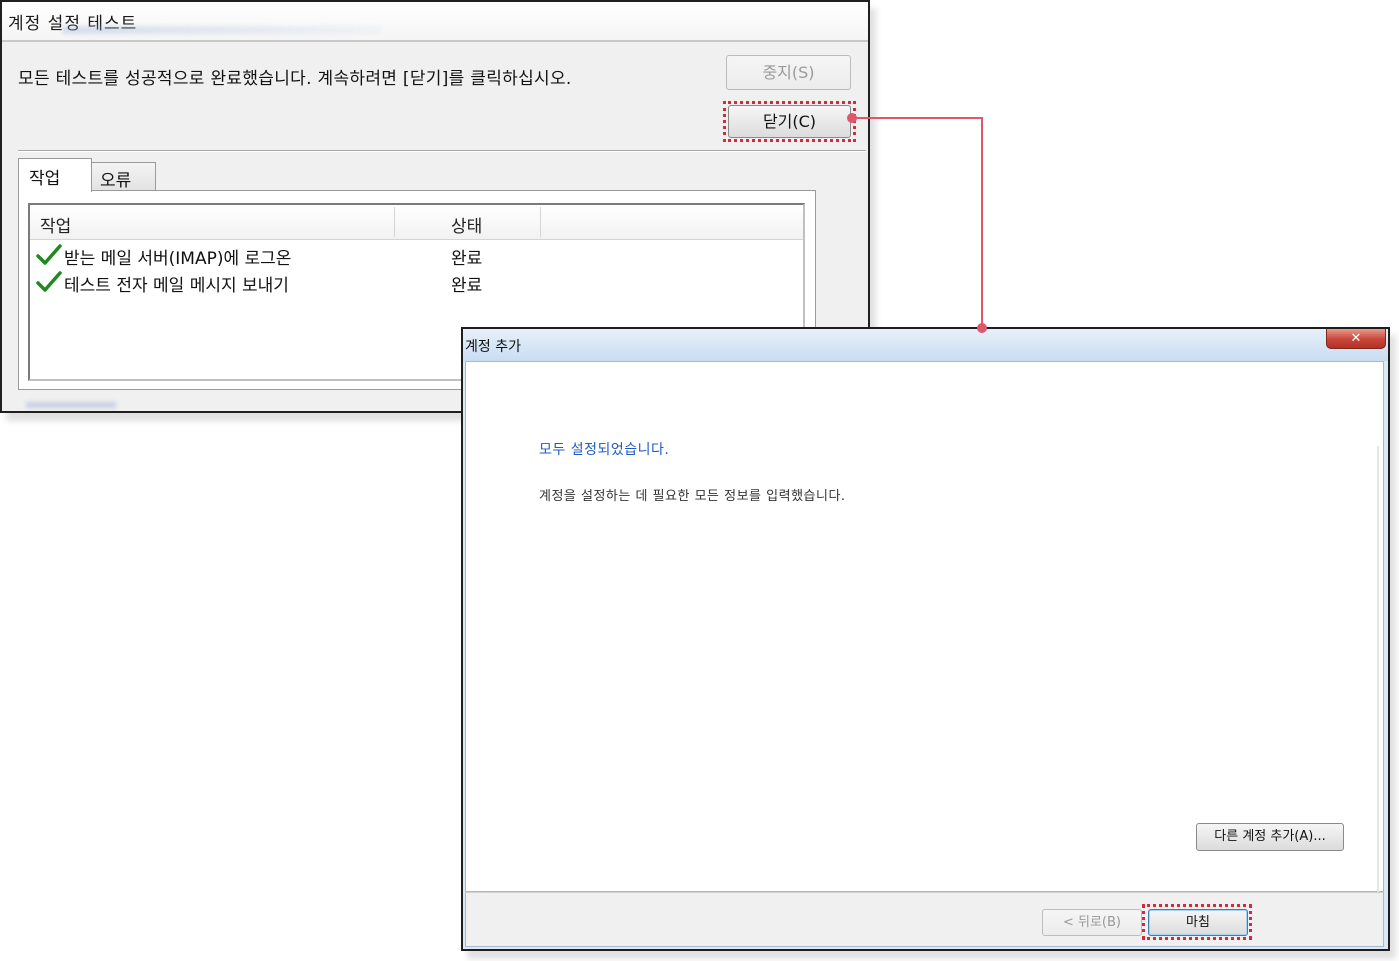 Image resolution: width=1399 pixels, height=961 pixels. Describe the element at coordinates (925, 345) in the screenshot. I see `title-bar: 계정 추가 ✕` at that location.